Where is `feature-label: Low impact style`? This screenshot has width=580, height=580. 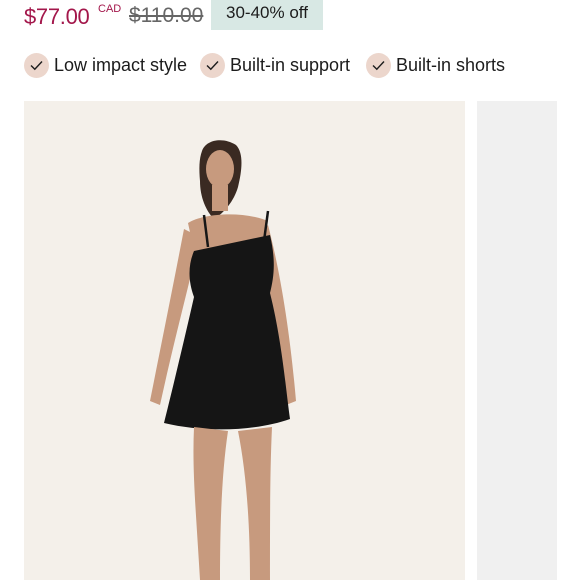
feature-label: Low impact style is located at coordinates (121, 65).